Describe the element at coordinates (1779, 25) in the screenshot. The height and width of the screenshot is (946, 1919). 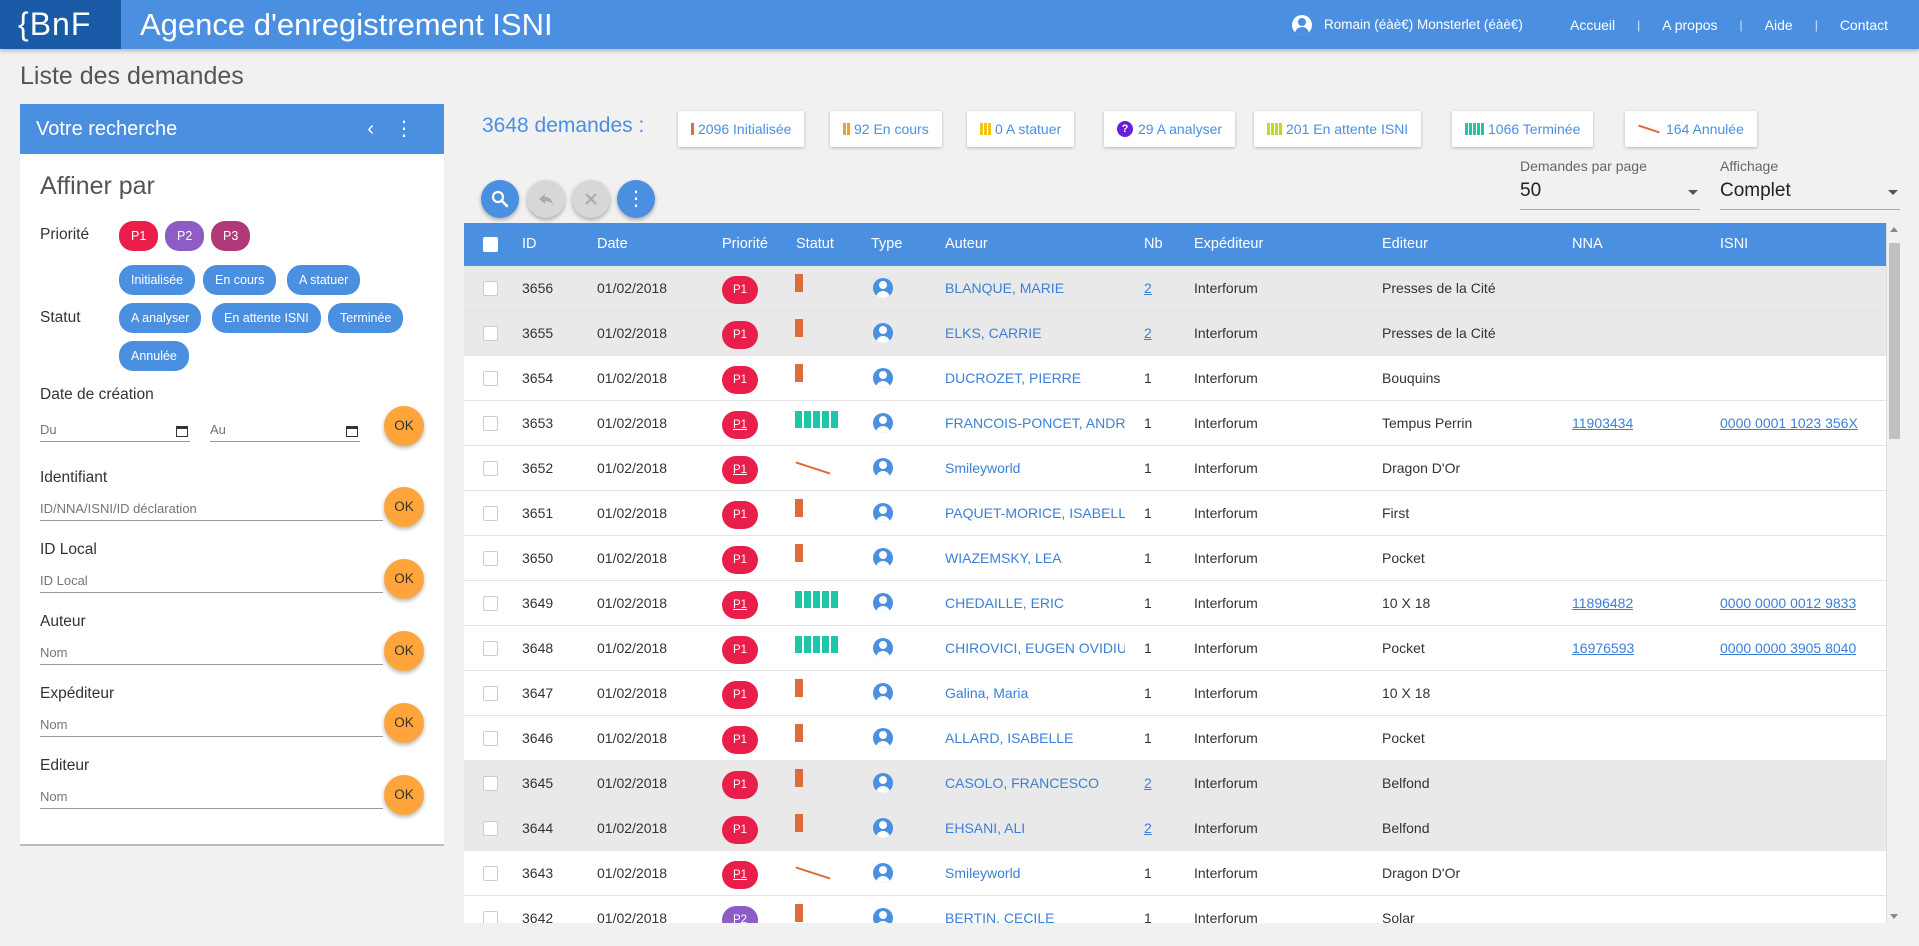
I see `nav-aide: Aide` at that location.